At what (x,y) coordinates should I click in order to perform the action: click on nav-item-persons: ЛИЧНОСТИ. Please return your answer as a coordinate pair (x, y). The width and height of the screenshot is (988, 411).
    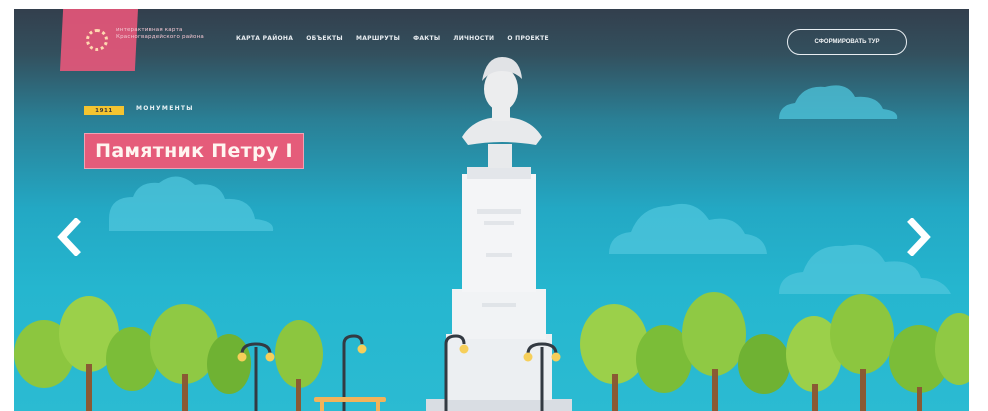
    Looking at the image, I should click on (473, 38).